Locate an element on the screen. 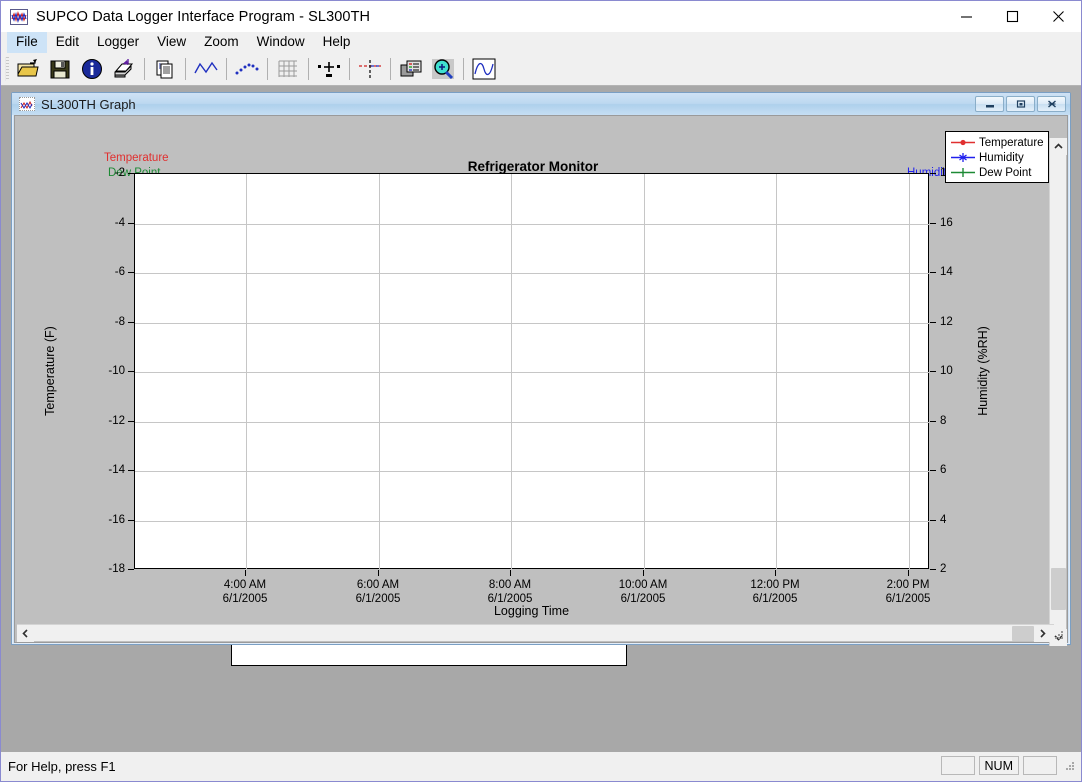 Image resolution: width=1082 pixels, height=782 pixels. grid-icon is located at coordinates (288, 69).